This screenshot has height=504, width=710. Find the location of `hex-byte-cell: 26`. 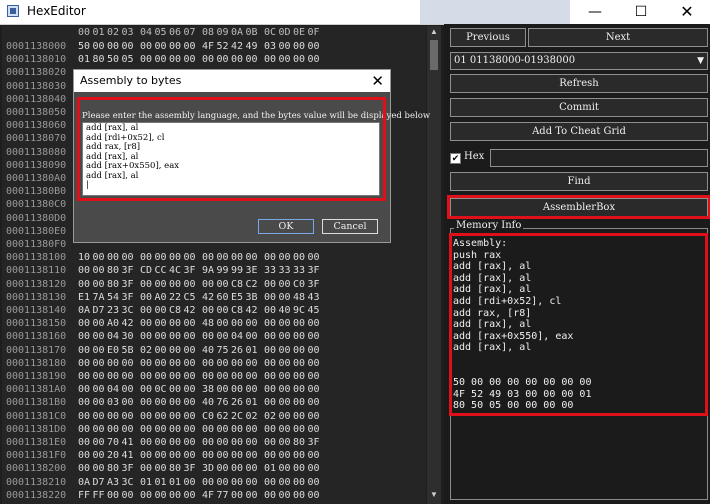

hex-byte-cell: 26 is located at coordinates (238, 402).